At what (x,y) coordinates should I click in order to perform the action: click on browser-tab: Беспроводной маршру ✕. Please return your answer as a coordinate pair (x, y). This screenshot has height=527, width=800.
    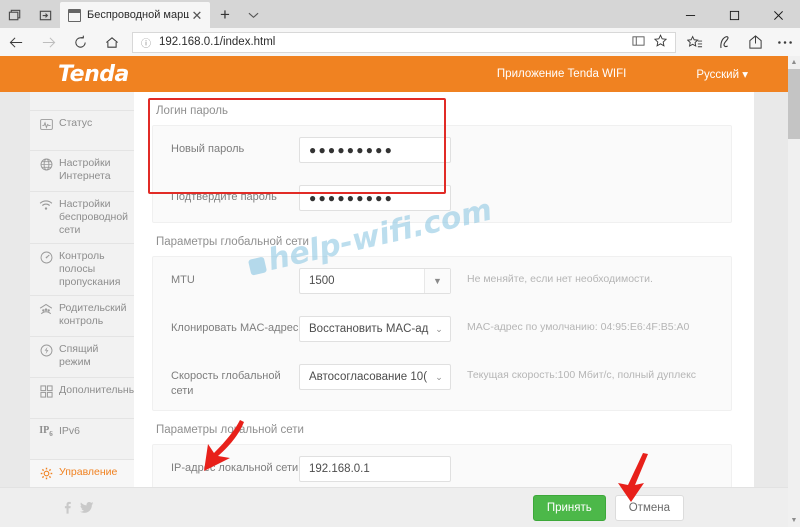
    Looking at the image, I should click on (135, 15).